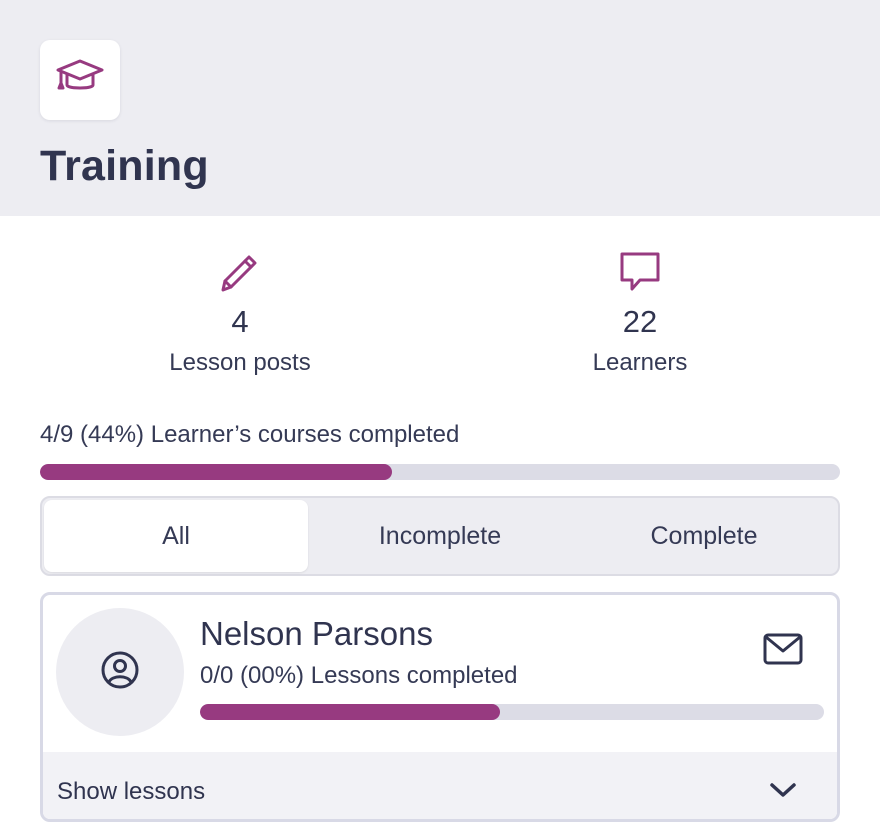 The height and width of the screenshot is (822, 880). Describe the element at coordinates (512, 712) in the screenshot. I see `learner-progress-bar` at that location.